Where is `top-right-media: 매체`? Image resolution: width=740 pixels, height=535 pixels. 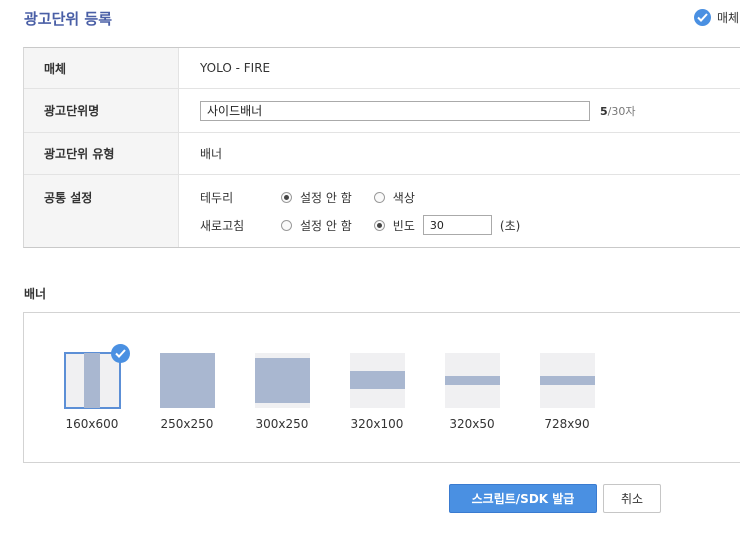
top-right-media: 매체 is located at coordinates (716, 17).